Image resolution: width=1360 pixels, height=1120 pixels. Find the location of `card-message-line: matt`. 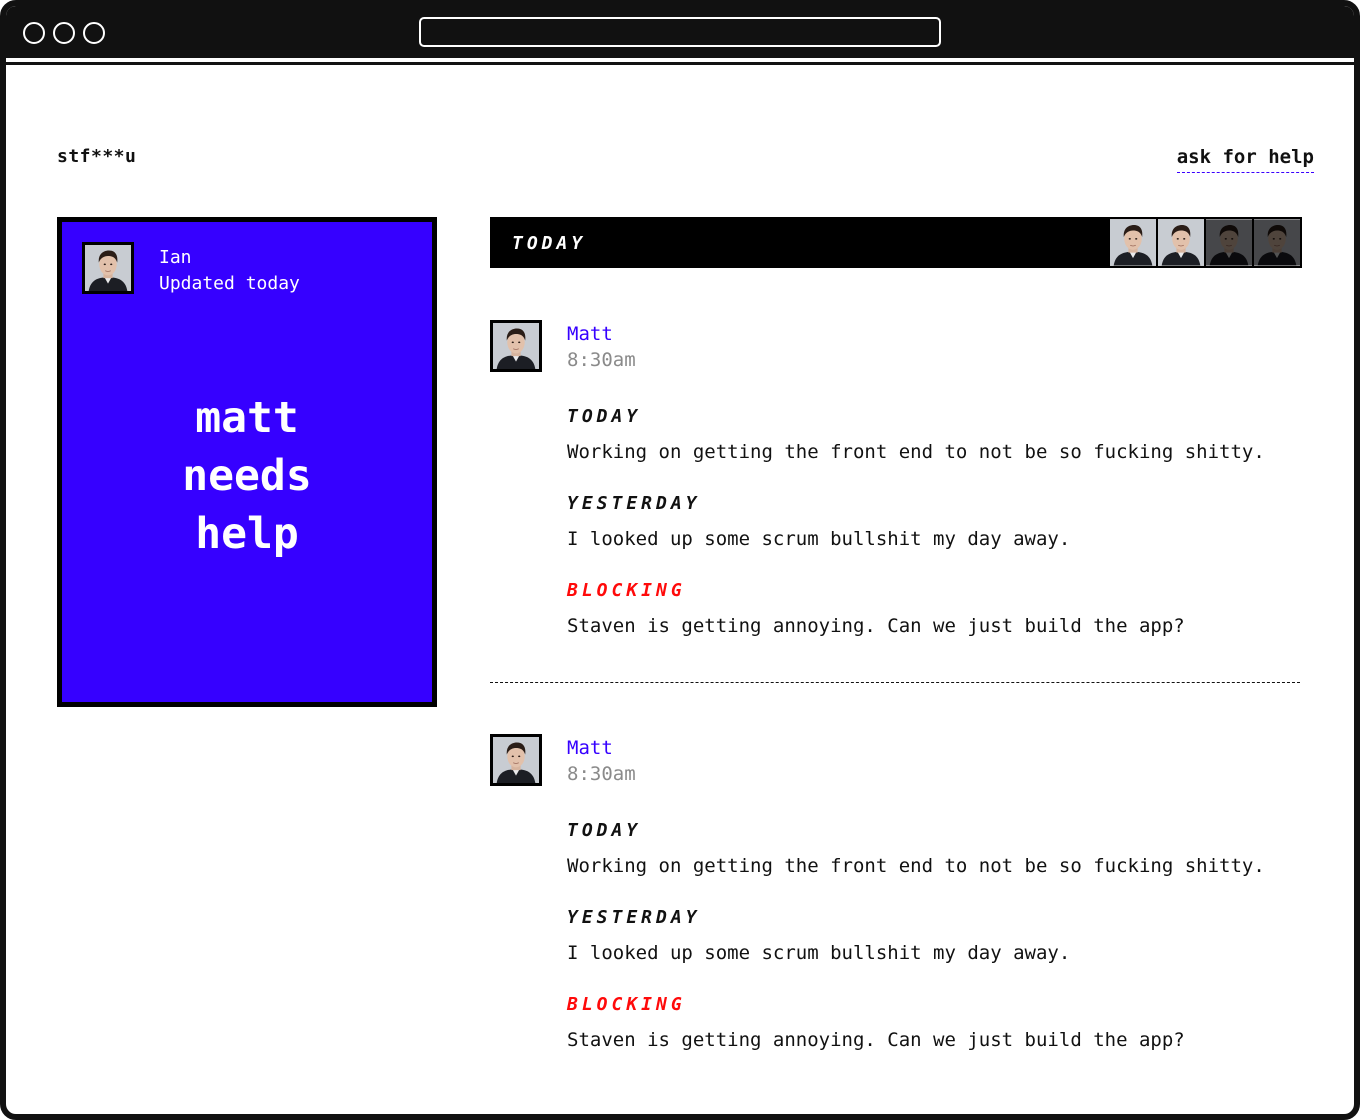

card-message-line: matt is located at coordinates (247, 418).